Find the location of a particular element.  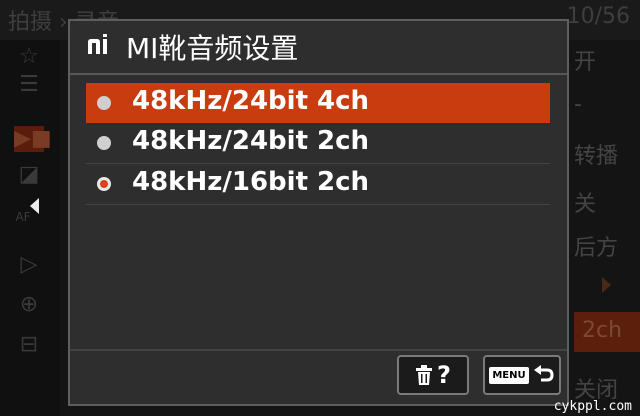

right-arrow-icon is located at coordinates (606, 285).